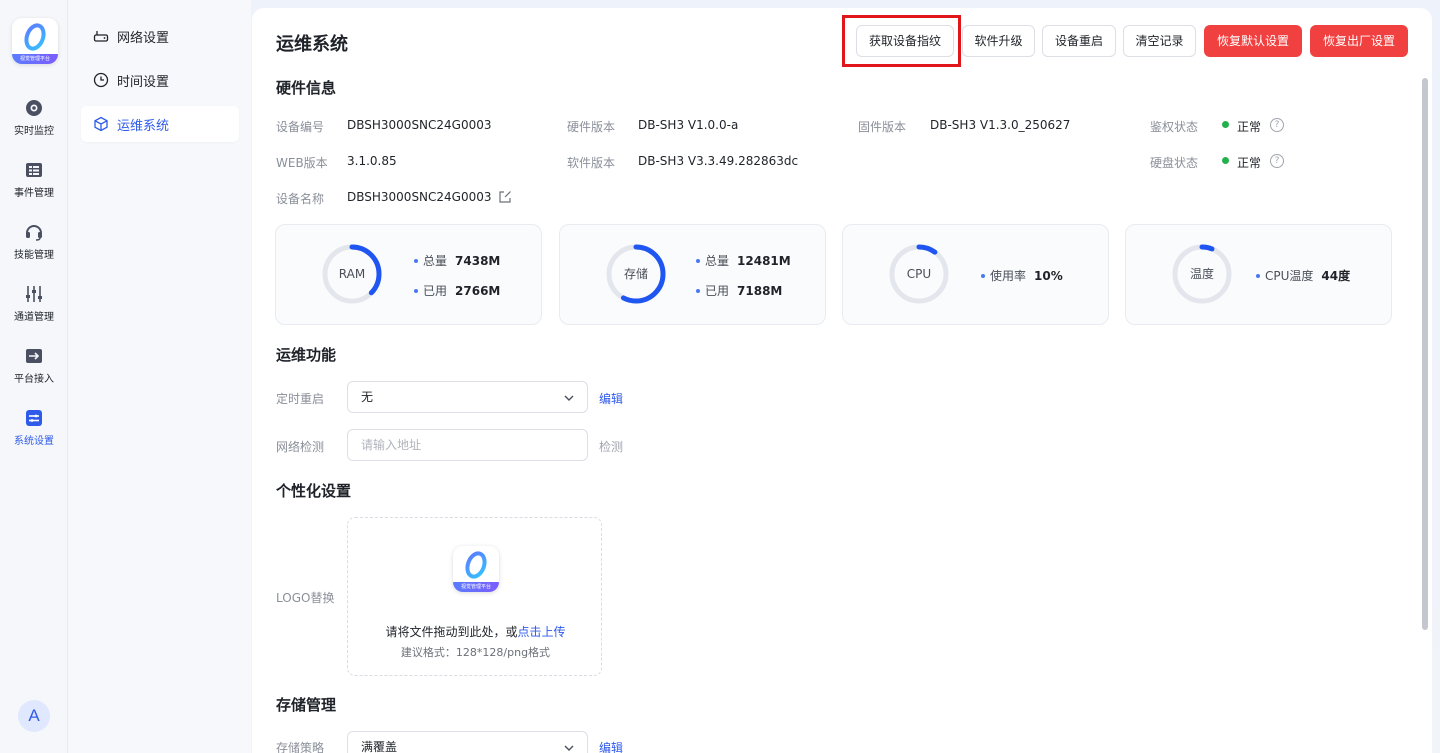 The image size is (1440, 753). Describe the element at coordinates (611, 746) in the screenshot. I see `storage-policy-edit-link: 编辑` at that location.